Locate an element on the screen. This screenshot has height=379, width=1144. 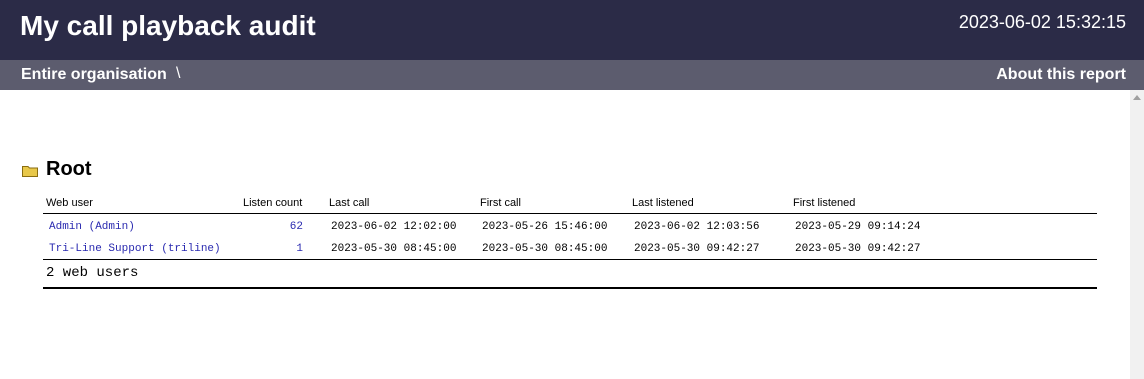
section-title-root: Root is located at coordinates (69, 169).